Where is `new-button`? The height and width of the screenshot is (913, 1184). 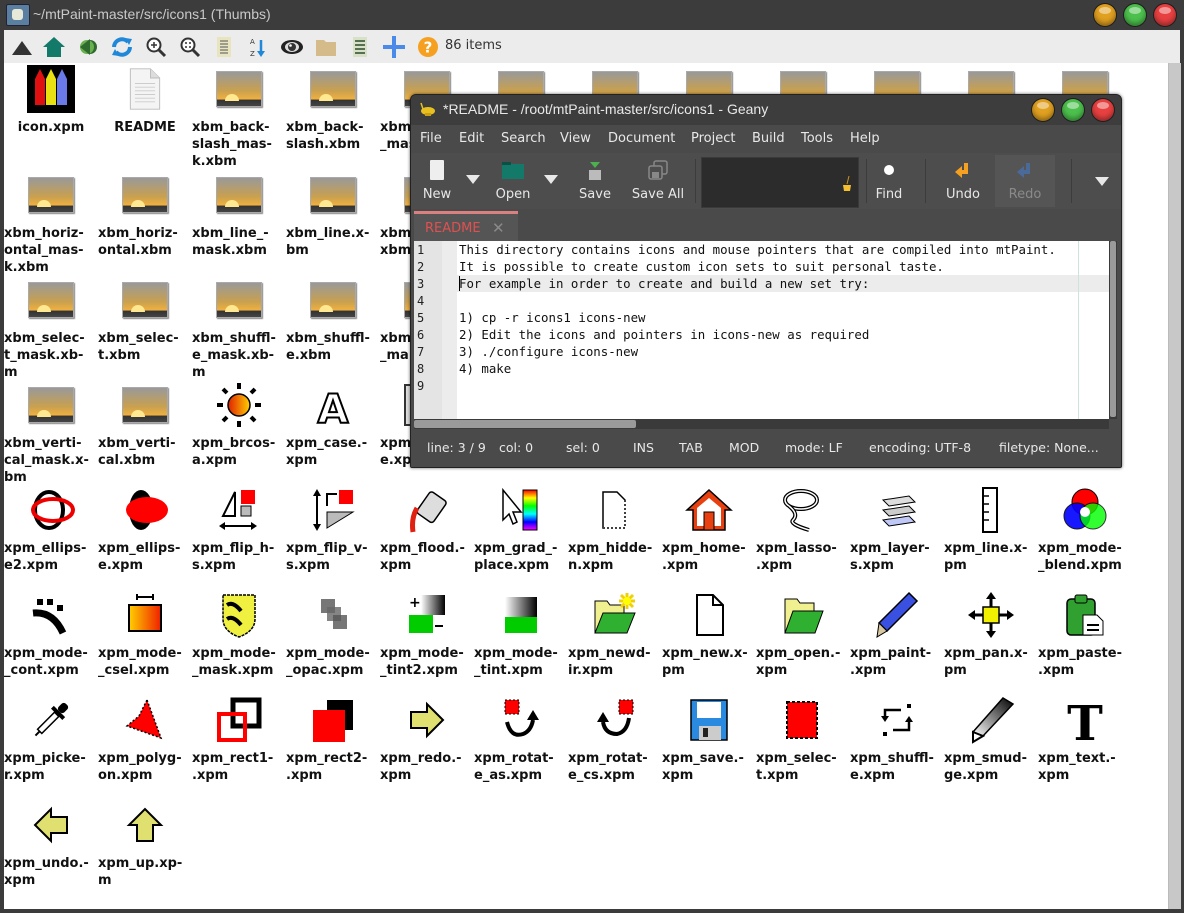 new-button is located at coordinates (394, 47).